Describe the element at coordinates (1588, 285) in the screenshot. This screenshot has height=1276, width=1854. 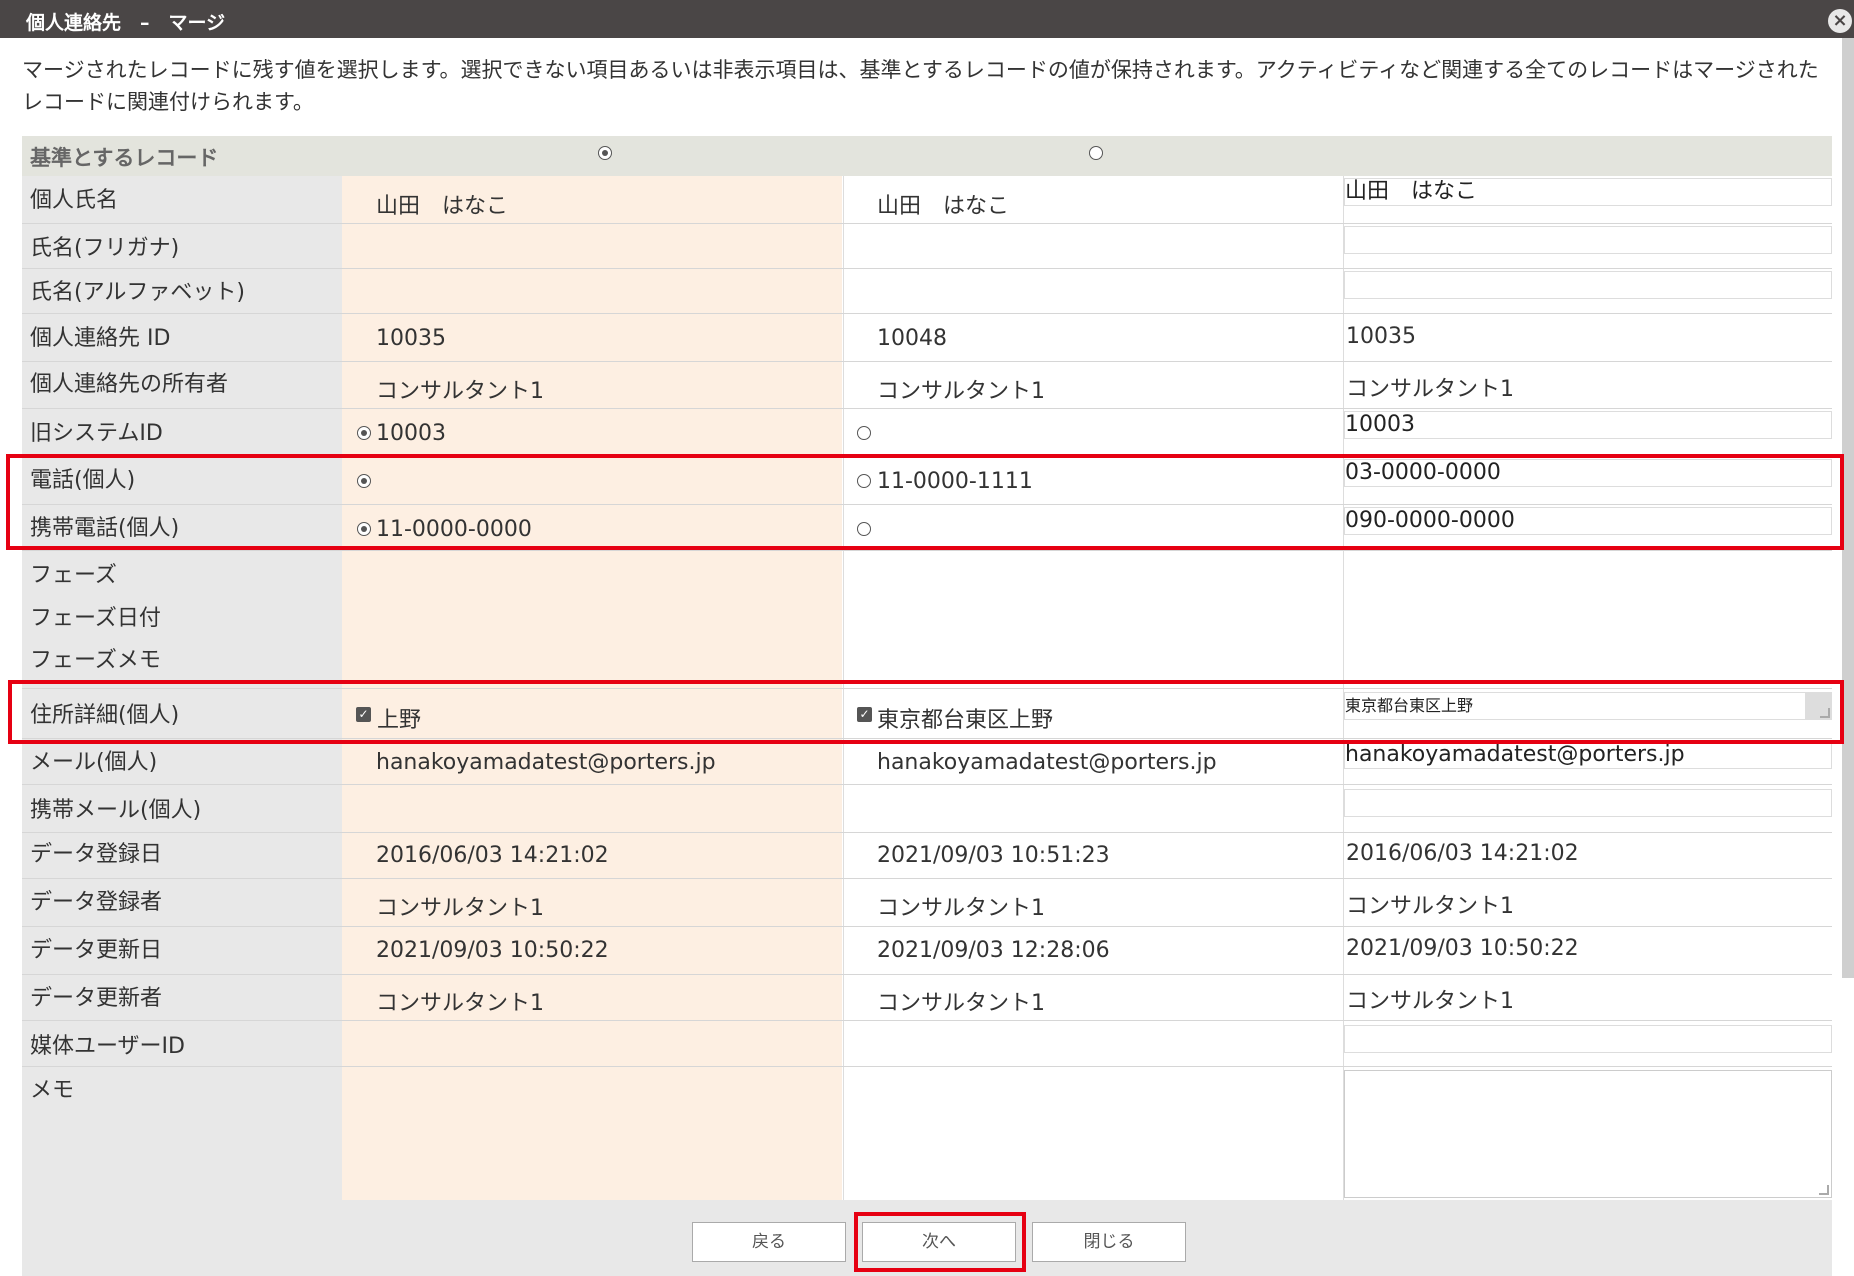
I see `merged-alphabet-input` at that location.